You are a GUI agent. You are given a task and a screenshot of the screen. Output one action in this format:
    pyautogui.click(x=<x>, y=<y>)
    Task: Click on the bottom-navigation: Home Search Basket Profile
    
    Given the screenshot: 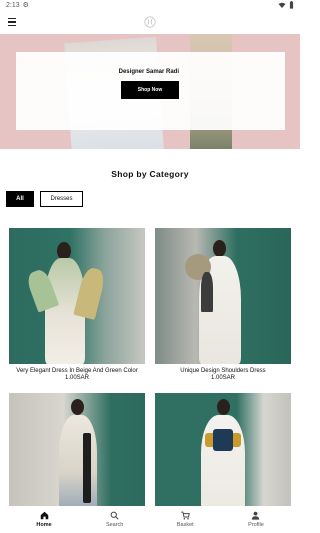 What is the action you would take?
    pyautogui.click(x=150, y=519)
    